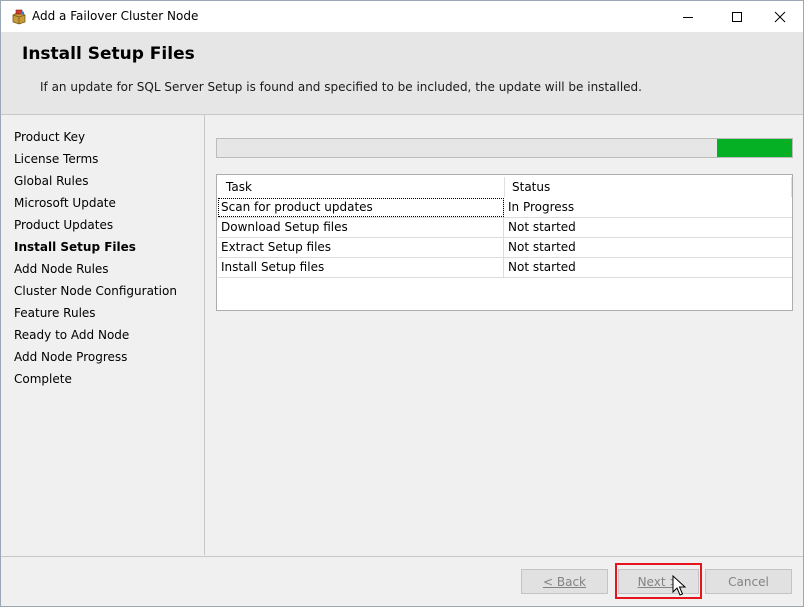 The width and height of the screenshot is (804, 607). What do you see at coordinates (361, 227) in the screenshot?
I see `task-cell: Download Setup files` at bounding box center [361, 227].